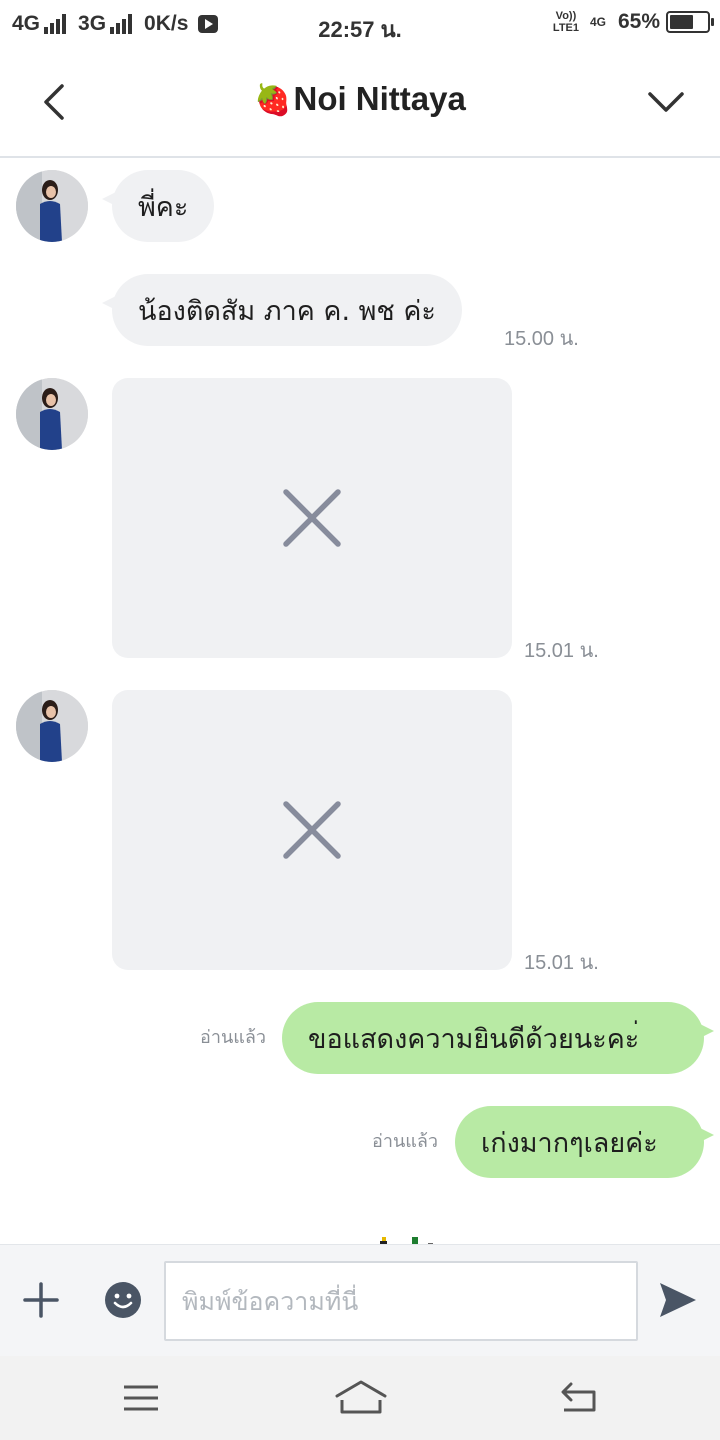  I want to click on message-input, so click(401, 1301).